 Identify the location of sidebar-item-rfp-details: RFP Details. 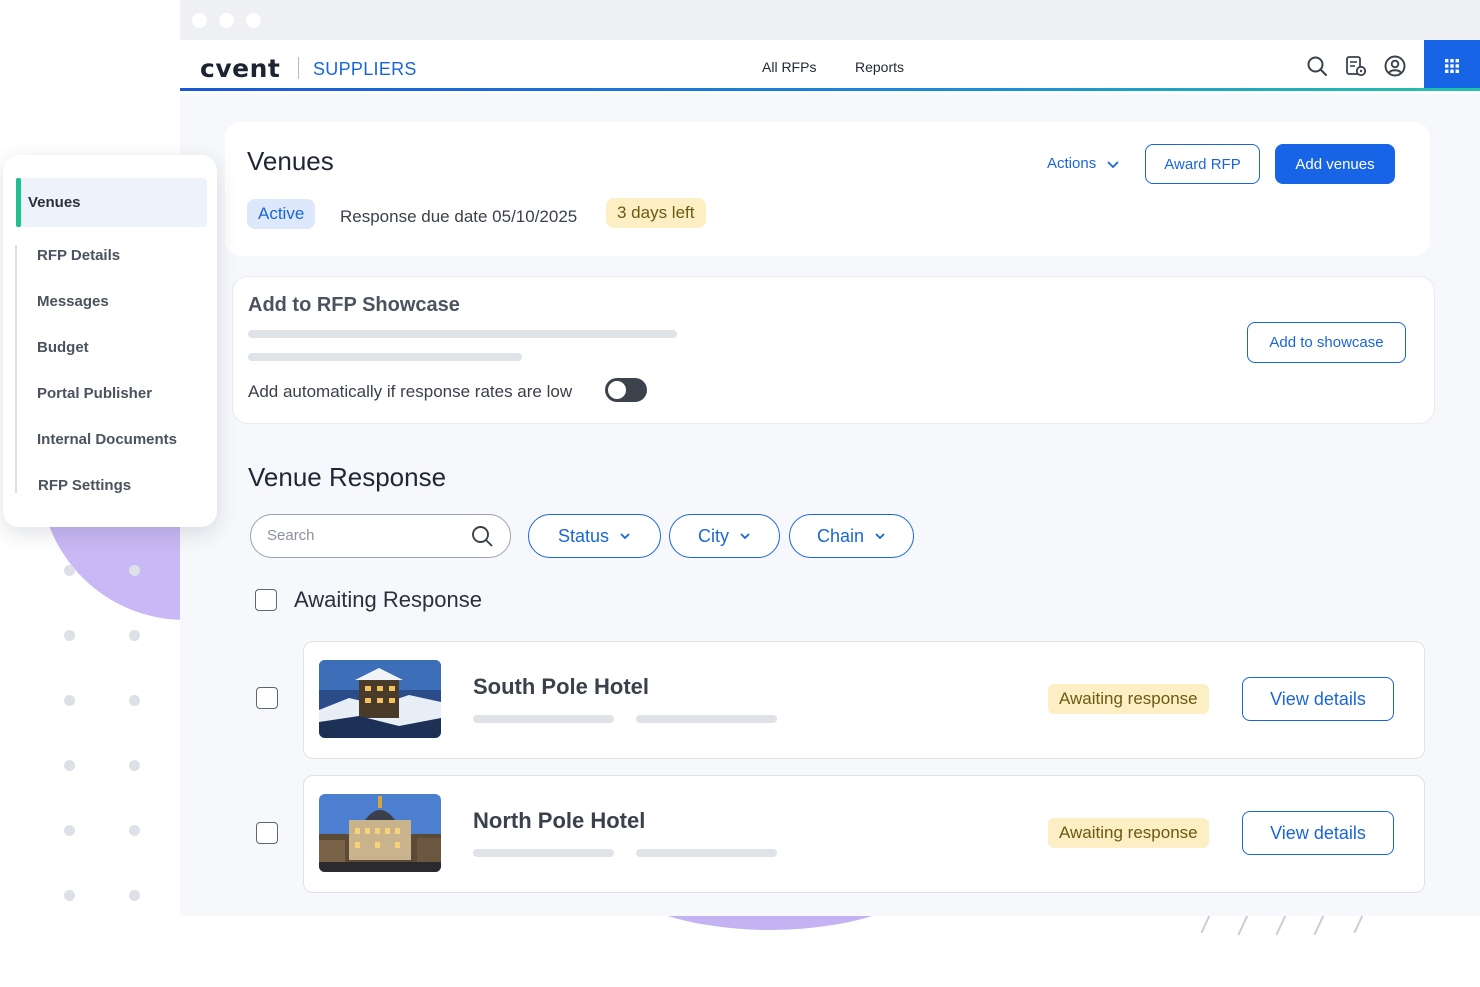
(78, 255).